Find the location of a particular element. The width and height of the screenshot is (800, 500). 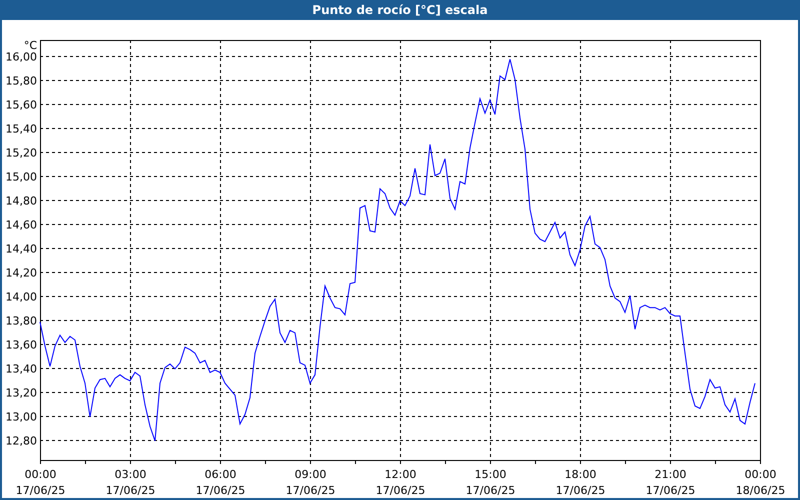

y-tick-label: 13,00 is located at coordinates (21, 417).